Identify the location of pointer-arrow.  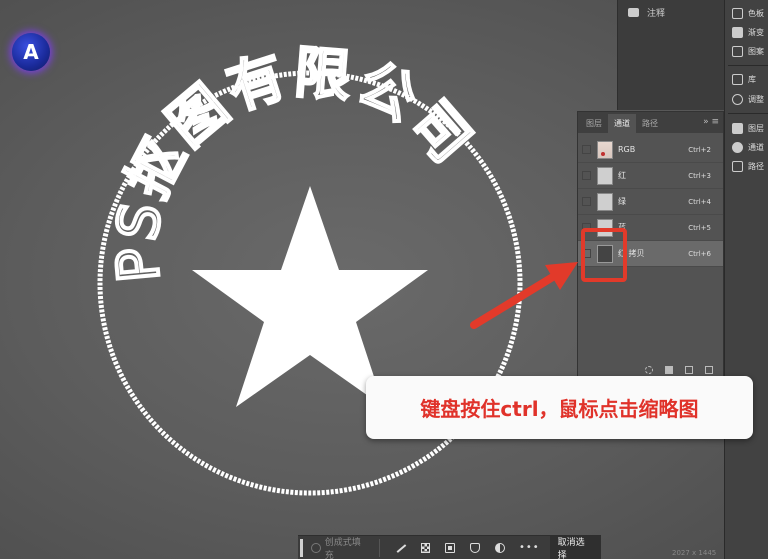
(524, 295).